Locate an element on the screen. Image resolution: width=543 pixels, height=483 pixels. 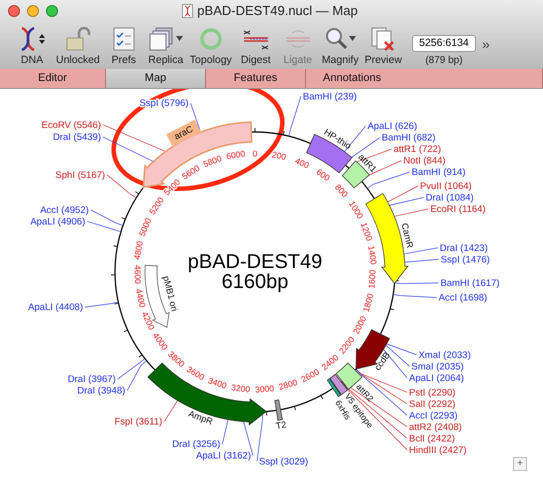
restriction-site-label: EcoRV (5546) is located at coordinates (71, 125).